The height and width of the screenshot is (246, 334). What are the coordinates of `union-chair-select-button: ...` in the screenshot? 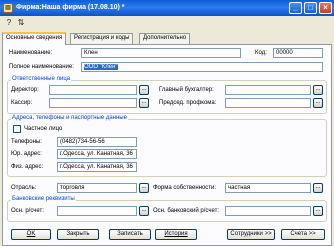 It's located at (318, 103).